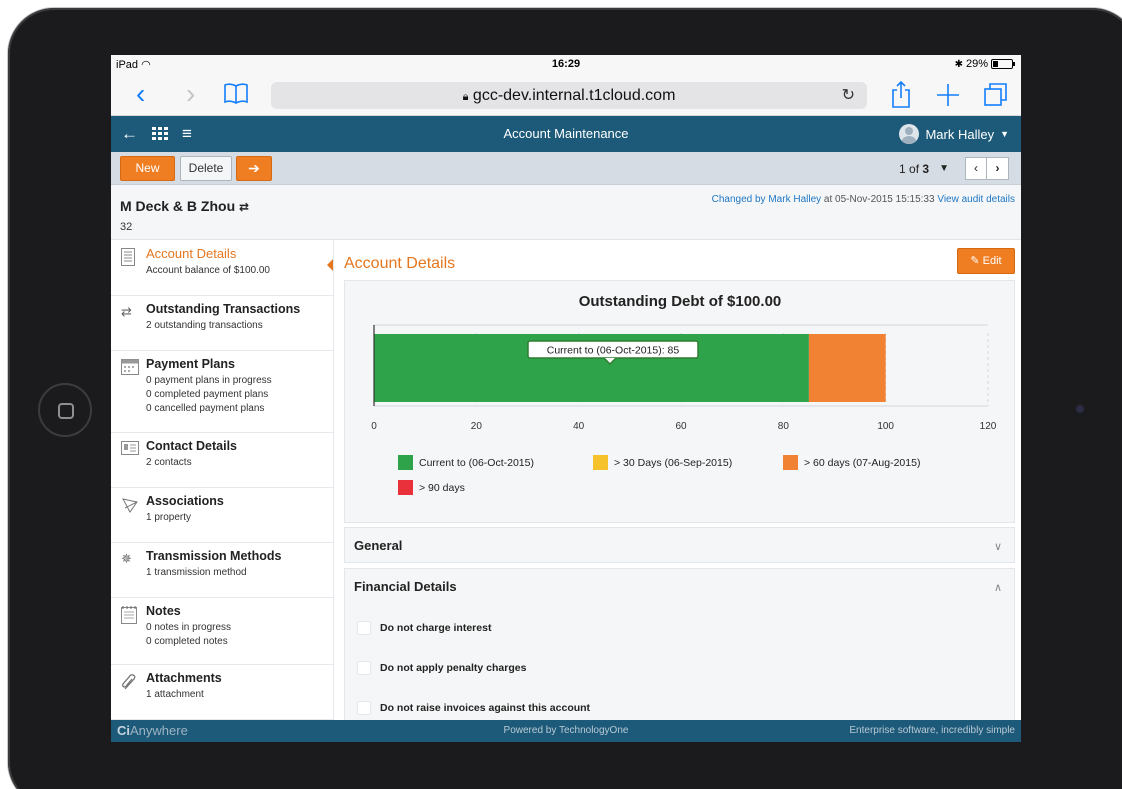 The image size is (1122, 789). What do you see at coordinates (794, 199) in the screenshot?
I see `audit-user-link: Mark Halley` at bounding box center [794, 199].